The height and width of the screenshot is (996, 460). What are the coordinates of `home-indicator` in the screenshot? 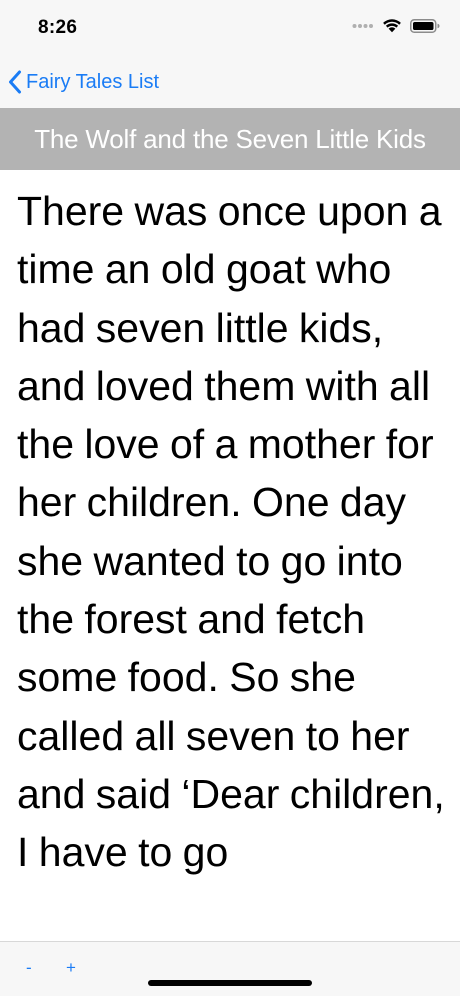 It's located at (230, 983).